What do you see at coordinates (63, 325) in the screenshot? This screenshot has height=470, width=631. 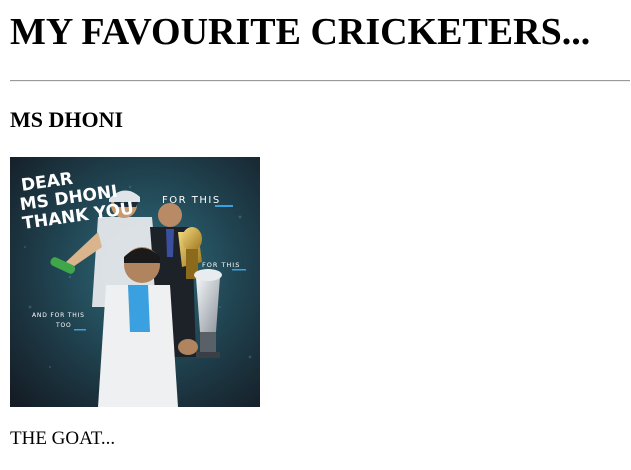 I see `poster-label-3-line-2: TOO` at bounding box center [63, 325].